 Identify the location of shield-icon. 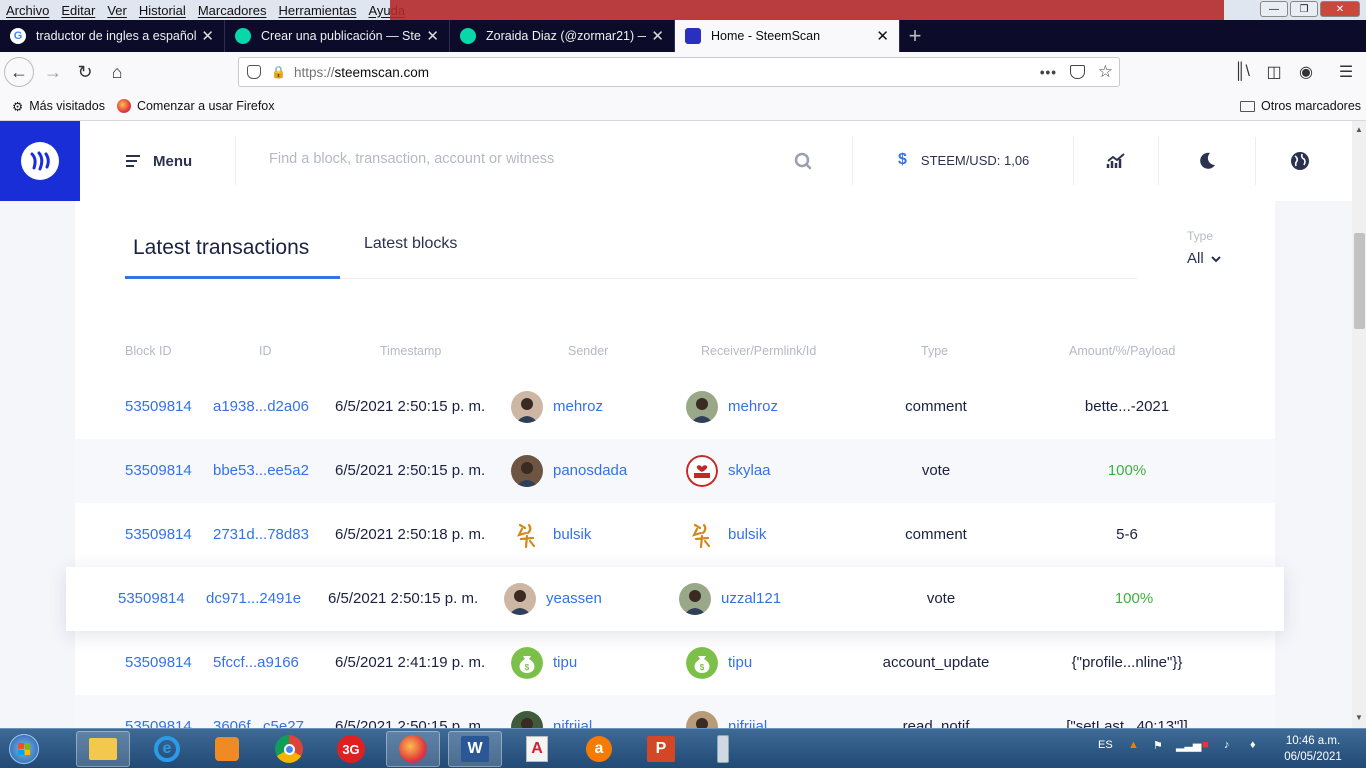
(254, 72).